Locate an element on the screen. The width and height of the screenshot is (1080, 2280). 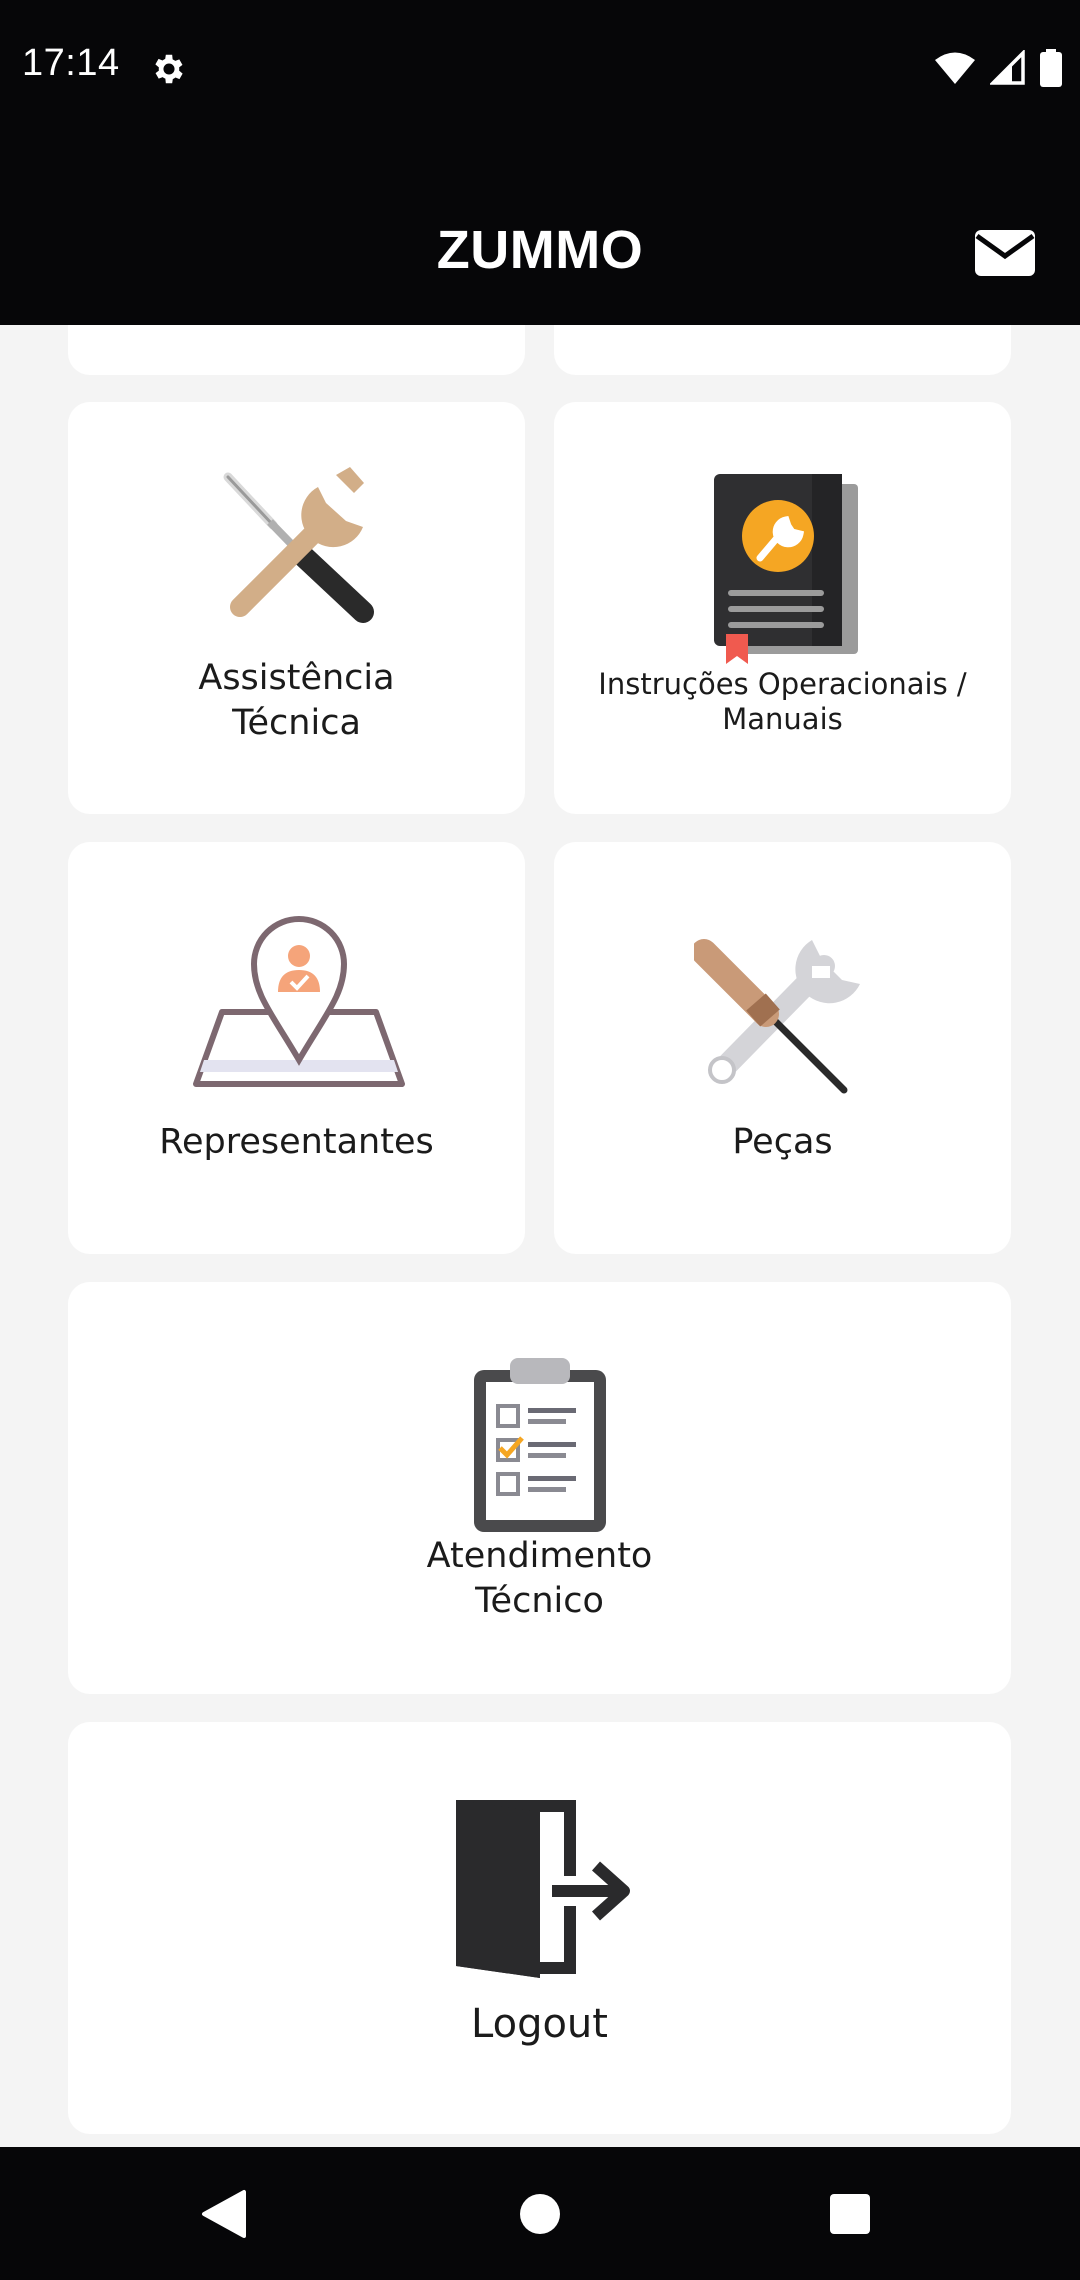
navigation-bar is located at coordinates (540, 2213).